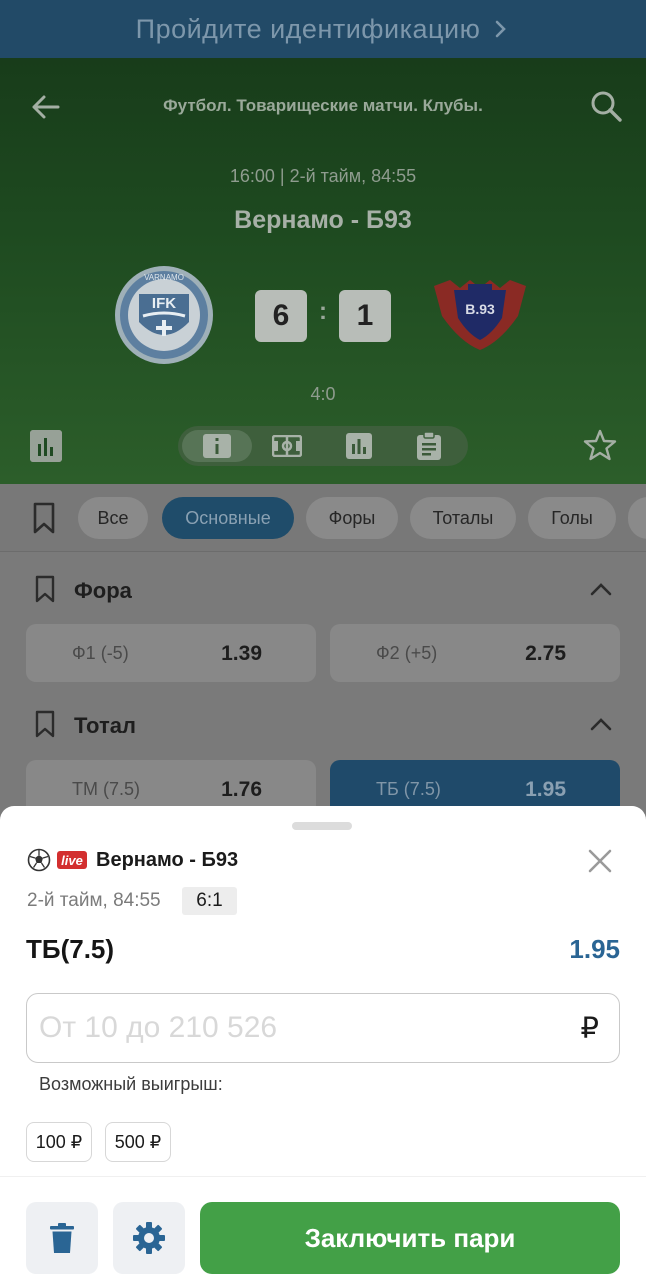 This screenshot has width=646, height=1280. What do you see at coordinates (407, 653) in the screenshot?
I see `odd-label: Ф2 (+5)` at bounding box center [407, 653].